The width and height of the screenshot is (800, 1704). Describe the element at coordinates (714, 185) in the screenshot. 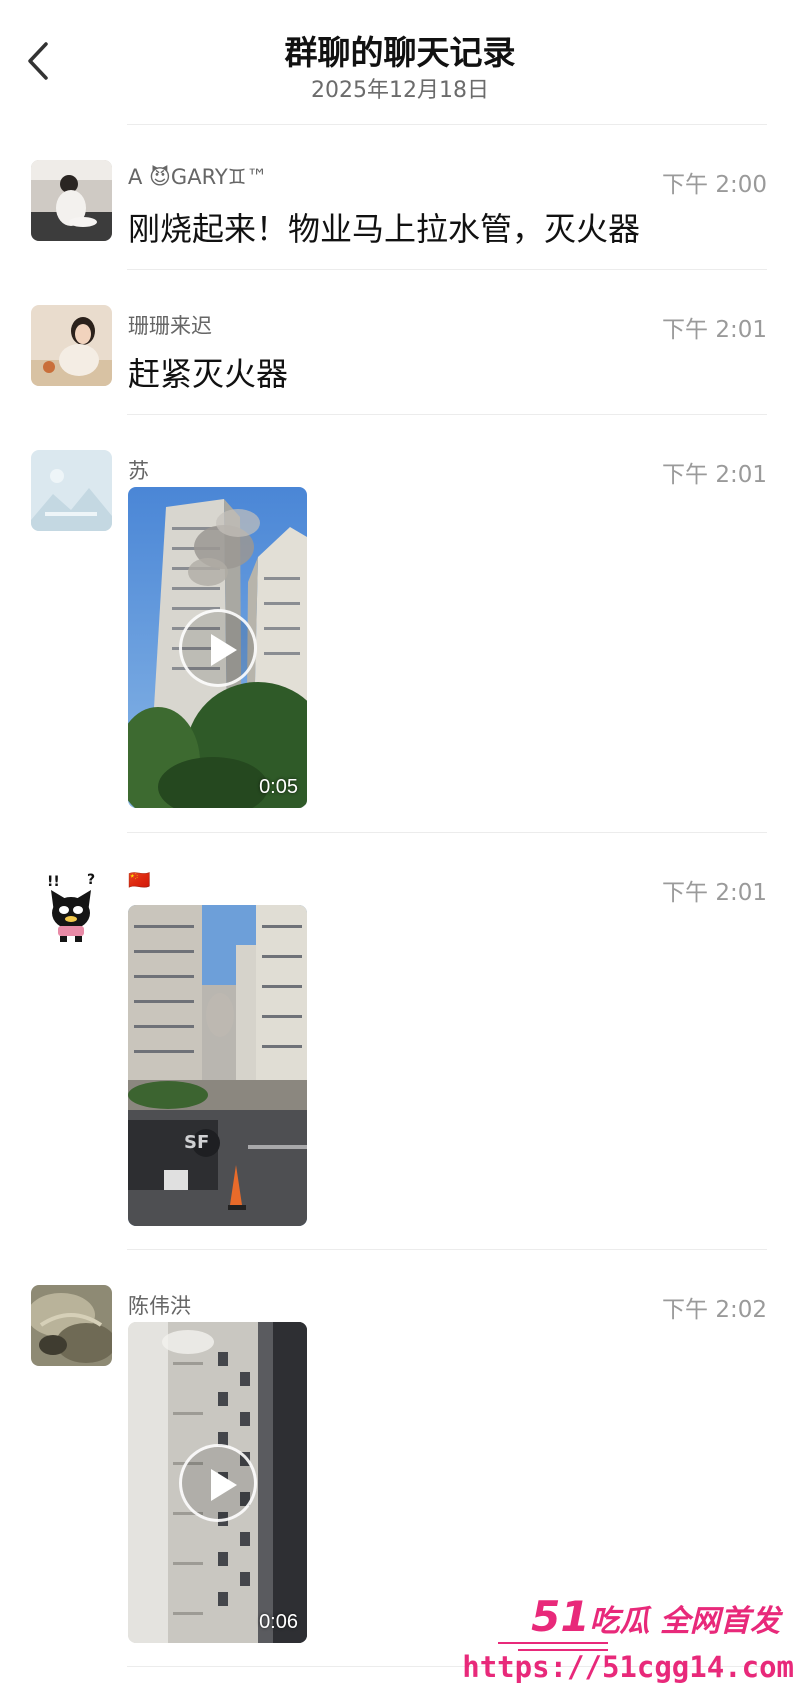

I see `message-time: 下午 2:00` at that location.